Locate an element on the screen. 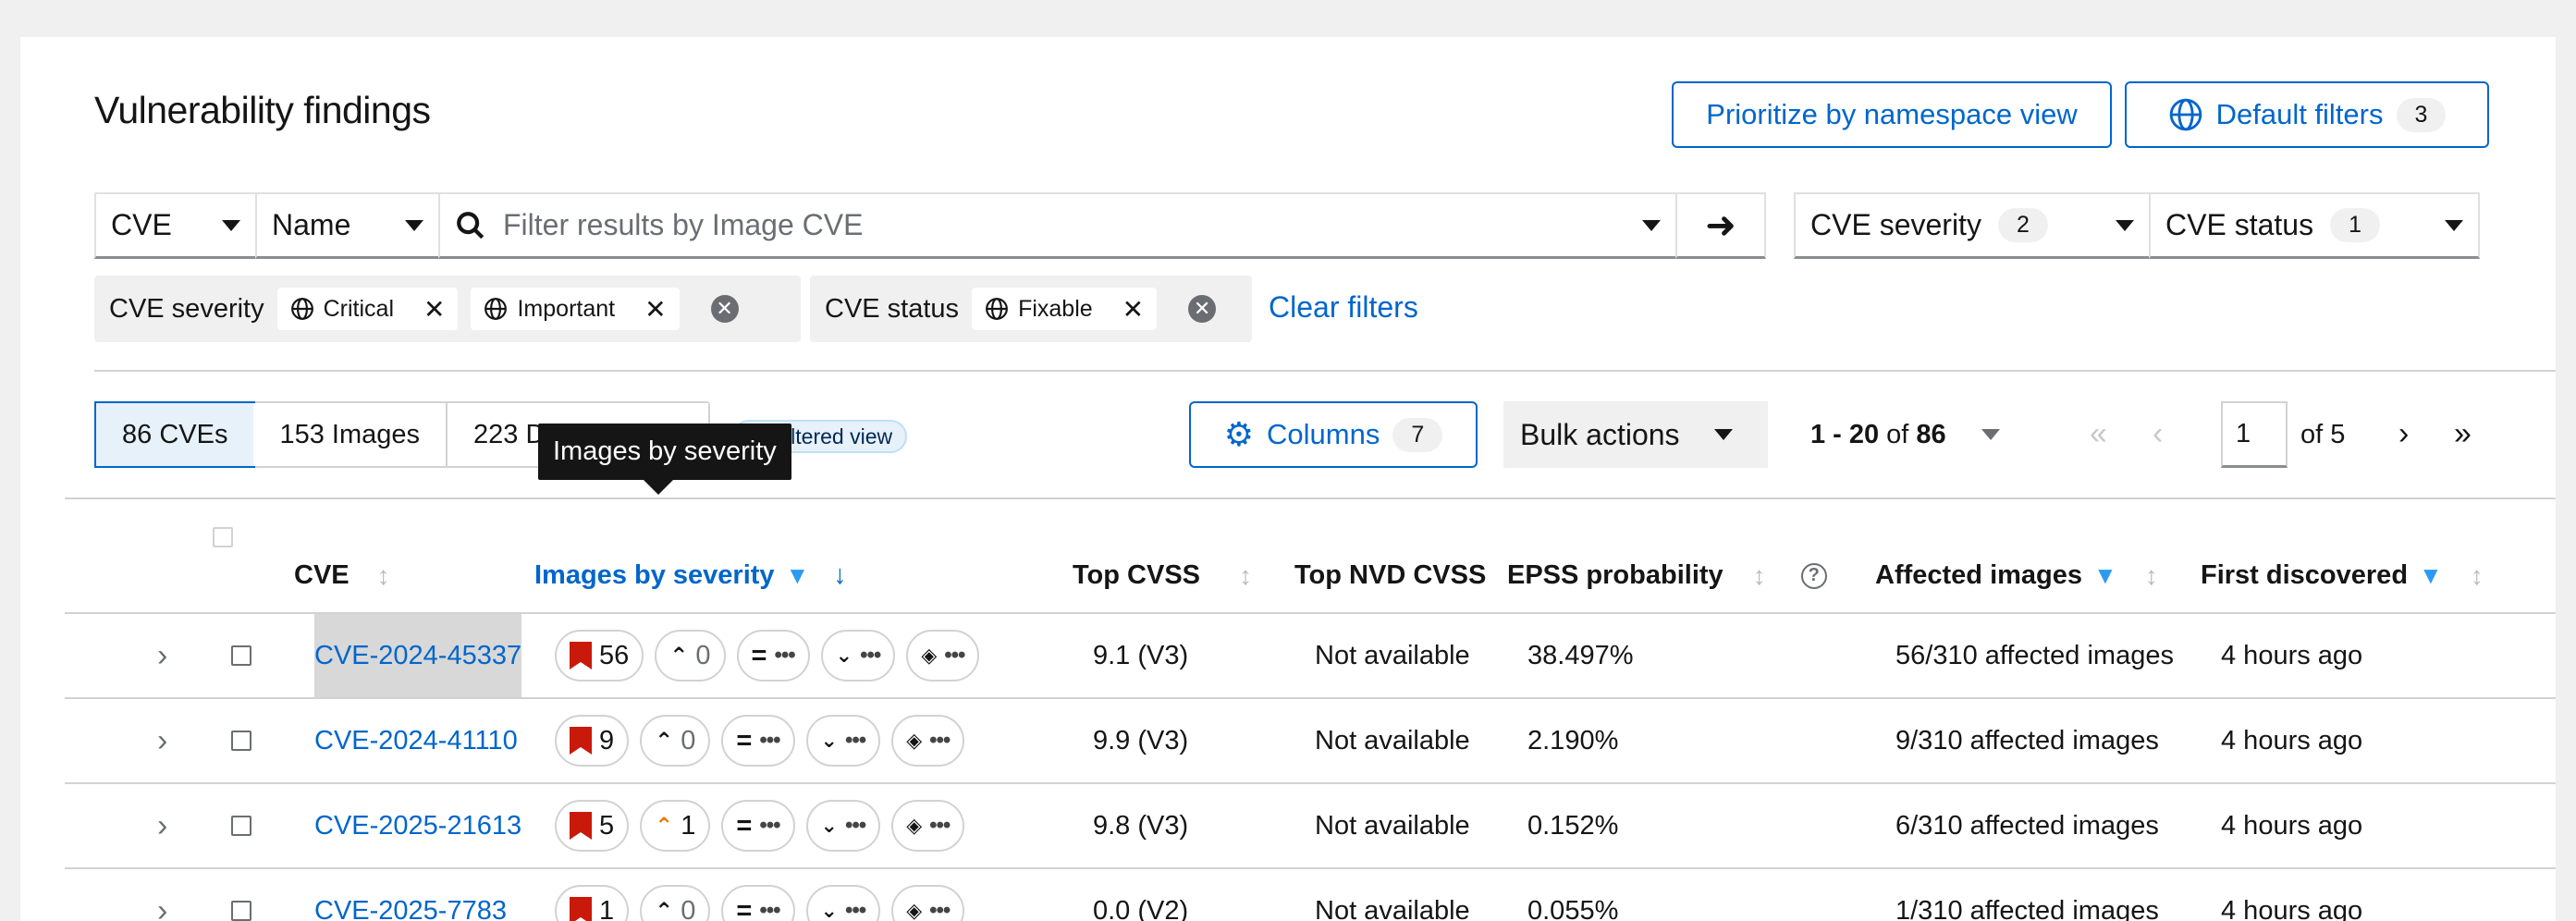 The width and height of the screenshot is (2576, 921). important-count-pill: ⌃ 1 is located at coordinates (675, 826).